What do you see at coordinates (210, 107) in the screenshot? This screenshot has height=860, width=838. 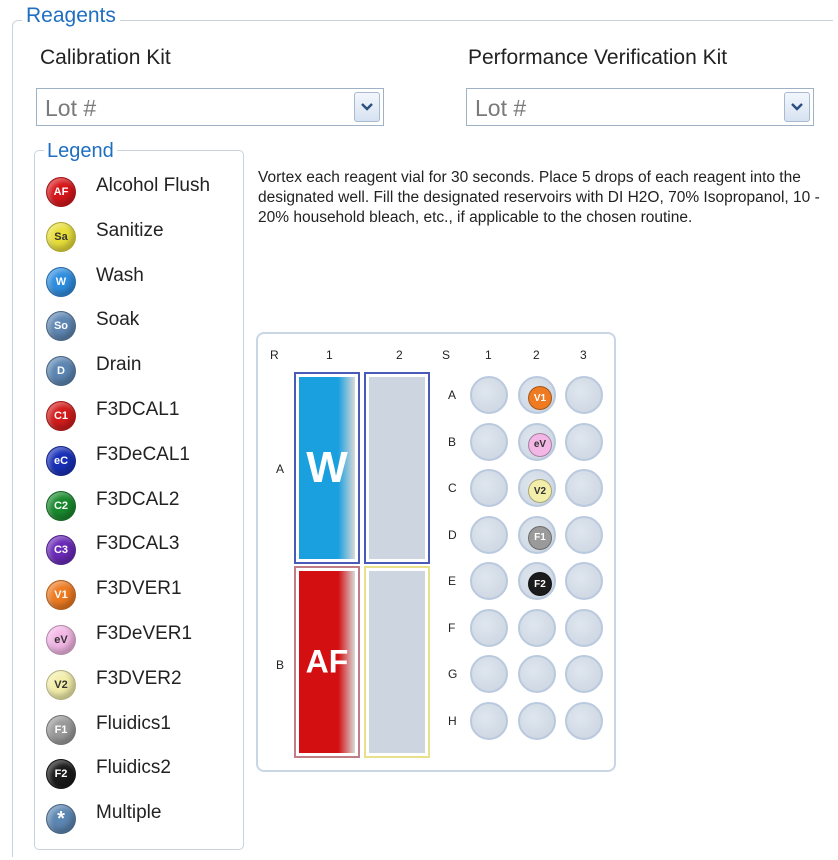 I see `calibration-kit-select: Lot #` at bounding box center [210, 107].